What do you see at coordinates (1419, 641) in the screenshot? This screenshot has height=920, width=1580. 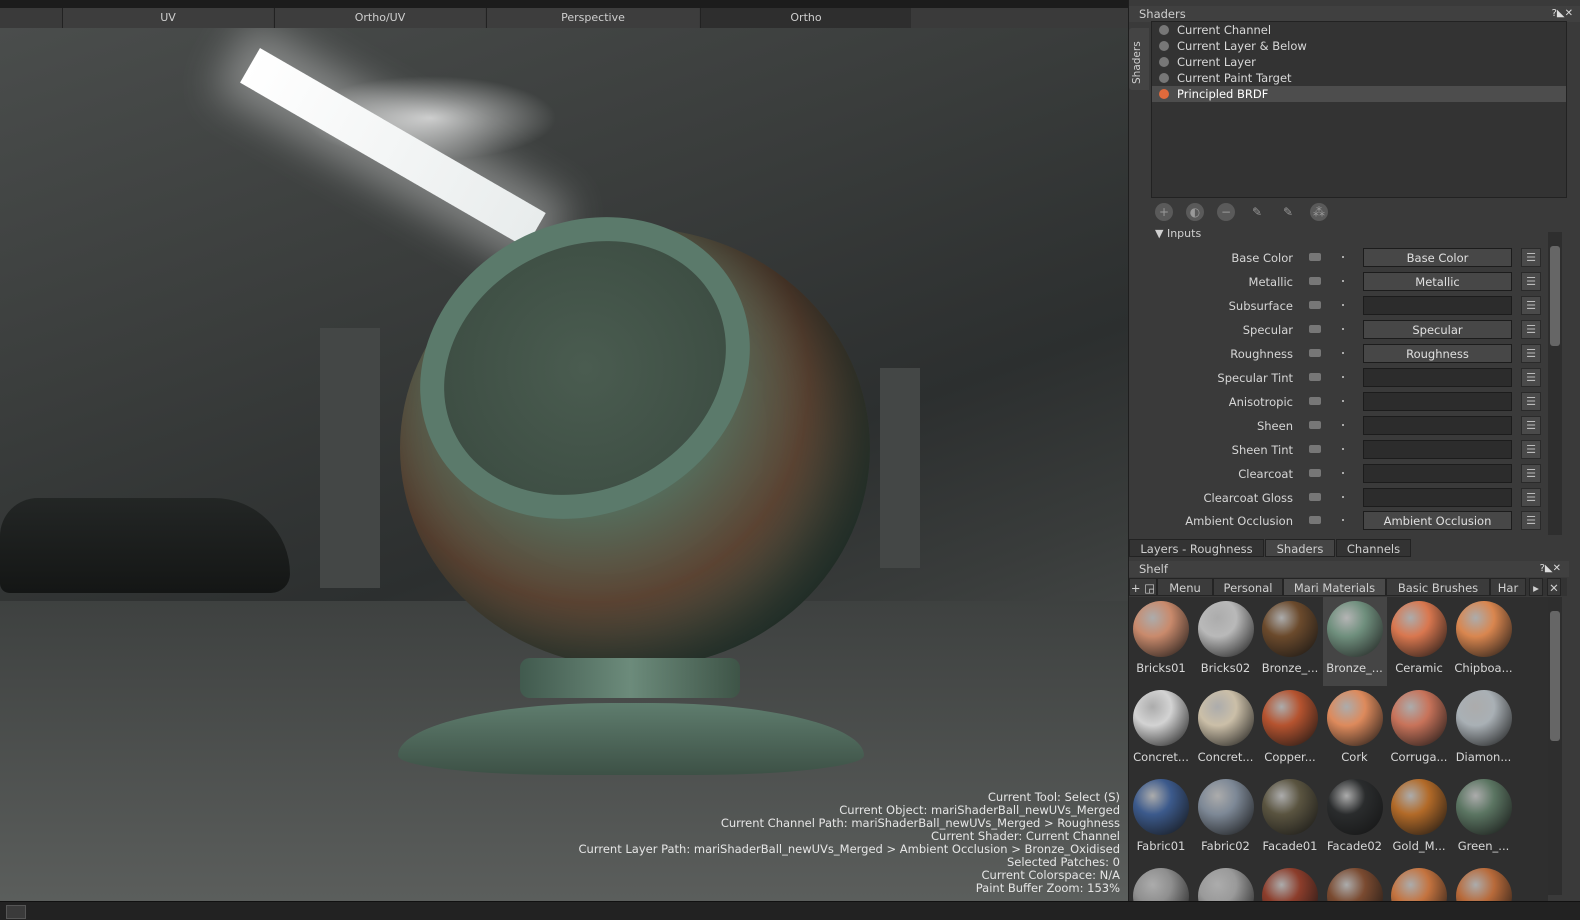 I see `material-thumbnail: Ceramic` at bounding box center [1419, 641].